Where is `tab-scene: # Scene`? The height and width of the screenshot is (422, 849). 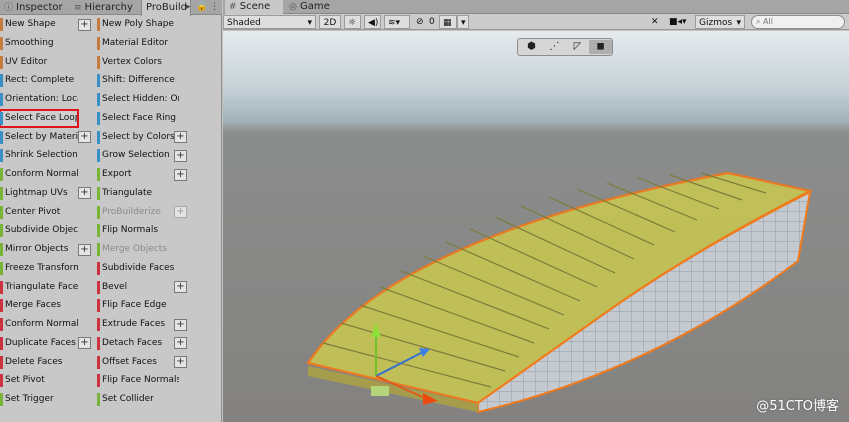 tab-scene: # Scene is located at coordinates (254, 7).